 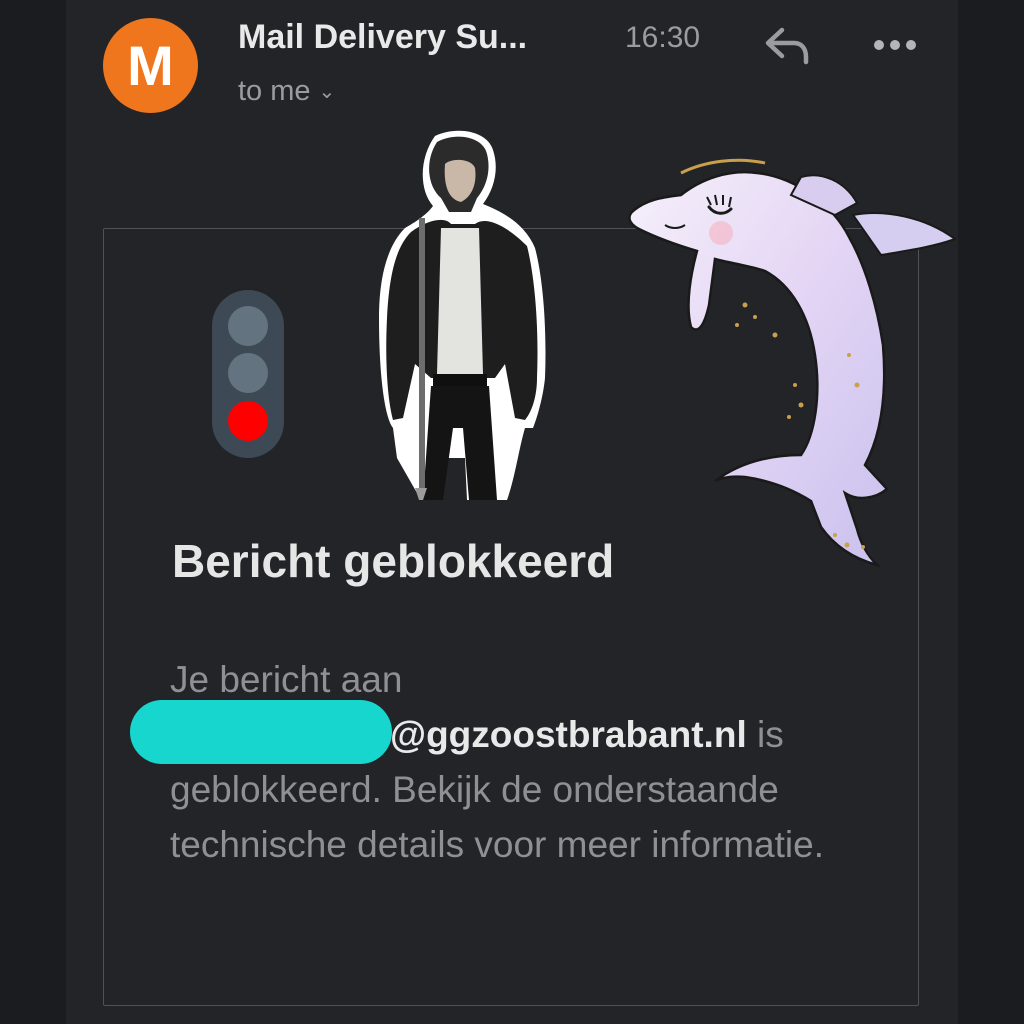 What do you see at coordinates (150, 65) in the screenshot?
I see `sender-avatar: M` at bounding box center [150, 65].